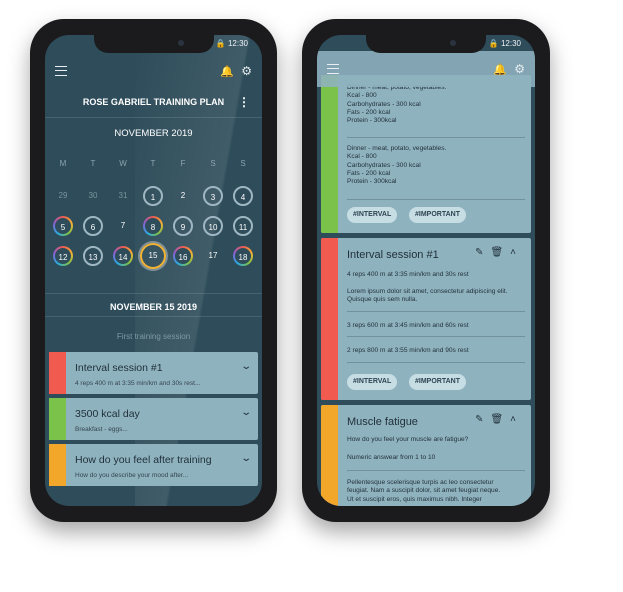  What do you see at coordinates (123, 256) in the screenshot?
I see `calendar-day: 14` at bounding box center [123, 256].